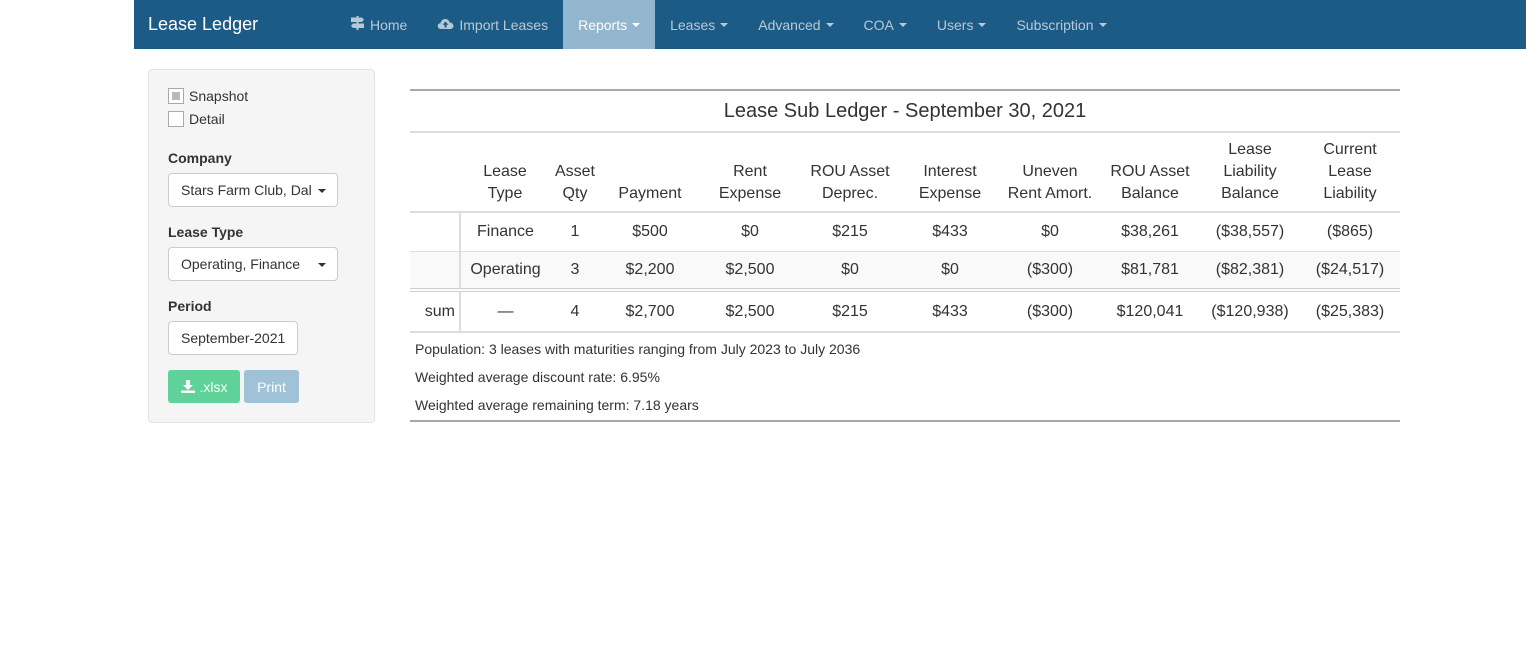  Describe the element at coordinates (1150, 232) in the screenshot. I see `table-cell: $38,261` at that location.